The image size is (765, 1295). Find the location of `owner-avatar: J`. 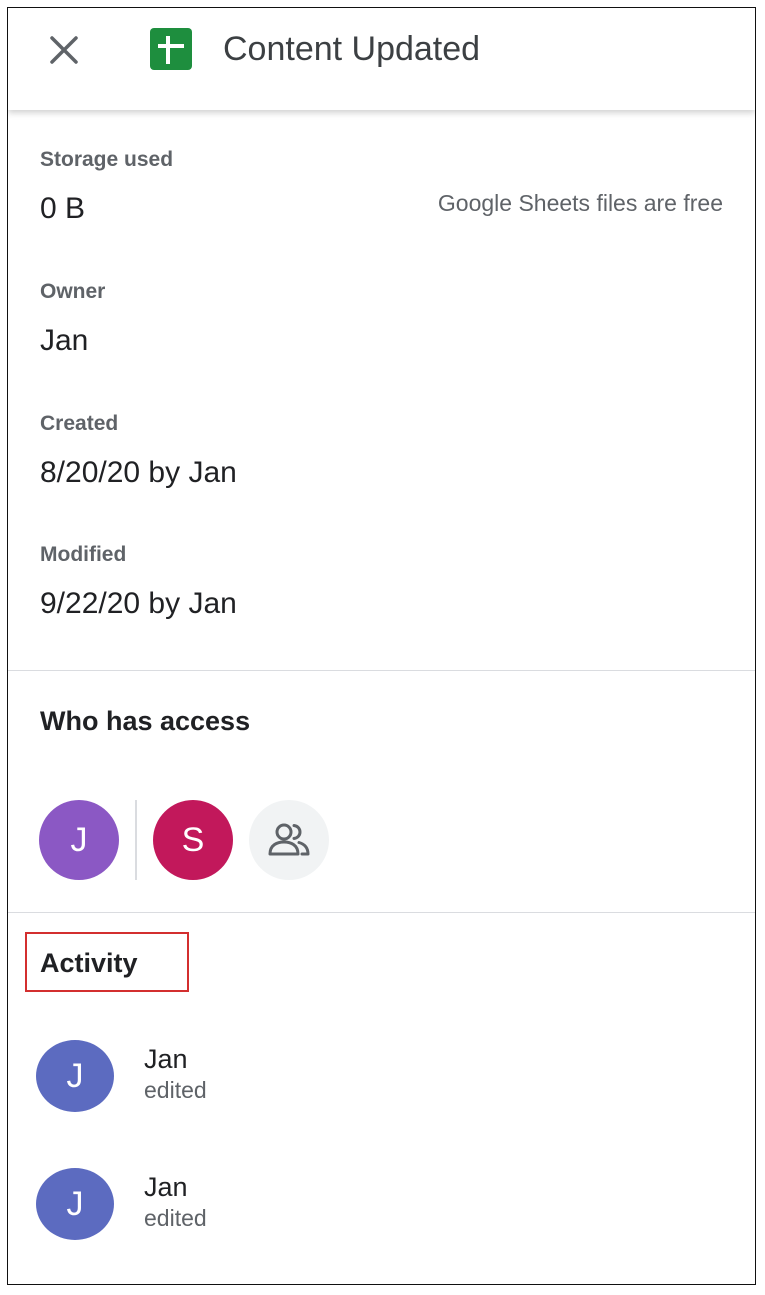

owner-avatar: J is located at coordinates (79, 840).